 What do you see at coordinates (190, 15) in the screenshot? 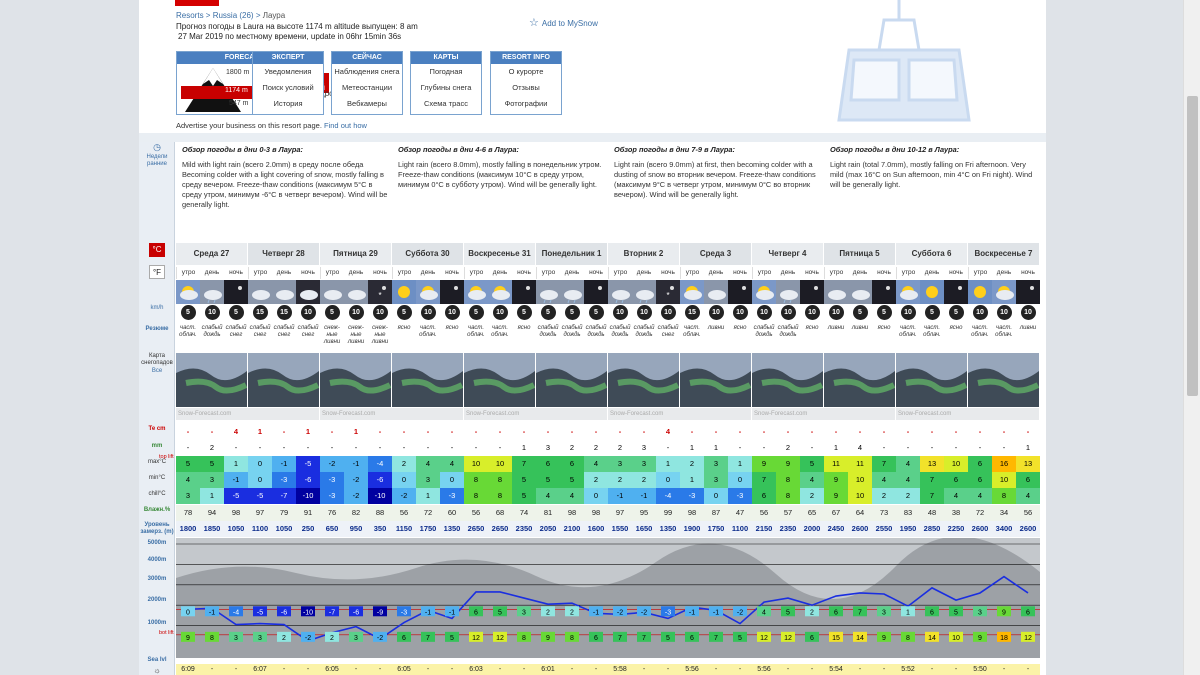
I see `breadcrumb-resorts: Resorts` at bounding box center [190, 15].